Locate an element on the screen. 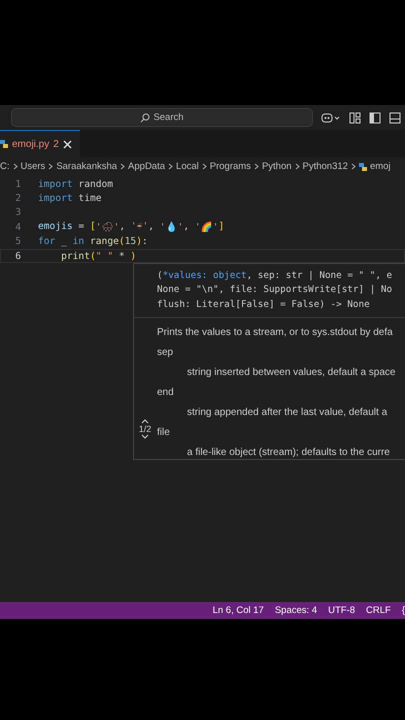 This screenshot has height=720, width=405. up-chevron-icon is located at coordinates (145, 421).